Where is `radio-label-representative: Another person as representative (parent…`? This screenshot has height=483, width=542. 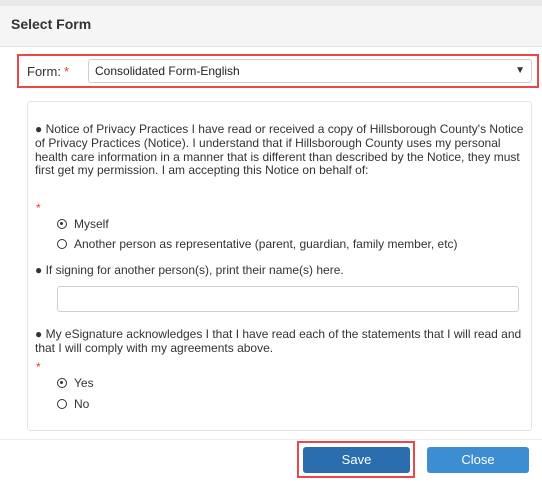 radio-label-representative: Another person as representative (parent… is located at coordinates (266, 244).